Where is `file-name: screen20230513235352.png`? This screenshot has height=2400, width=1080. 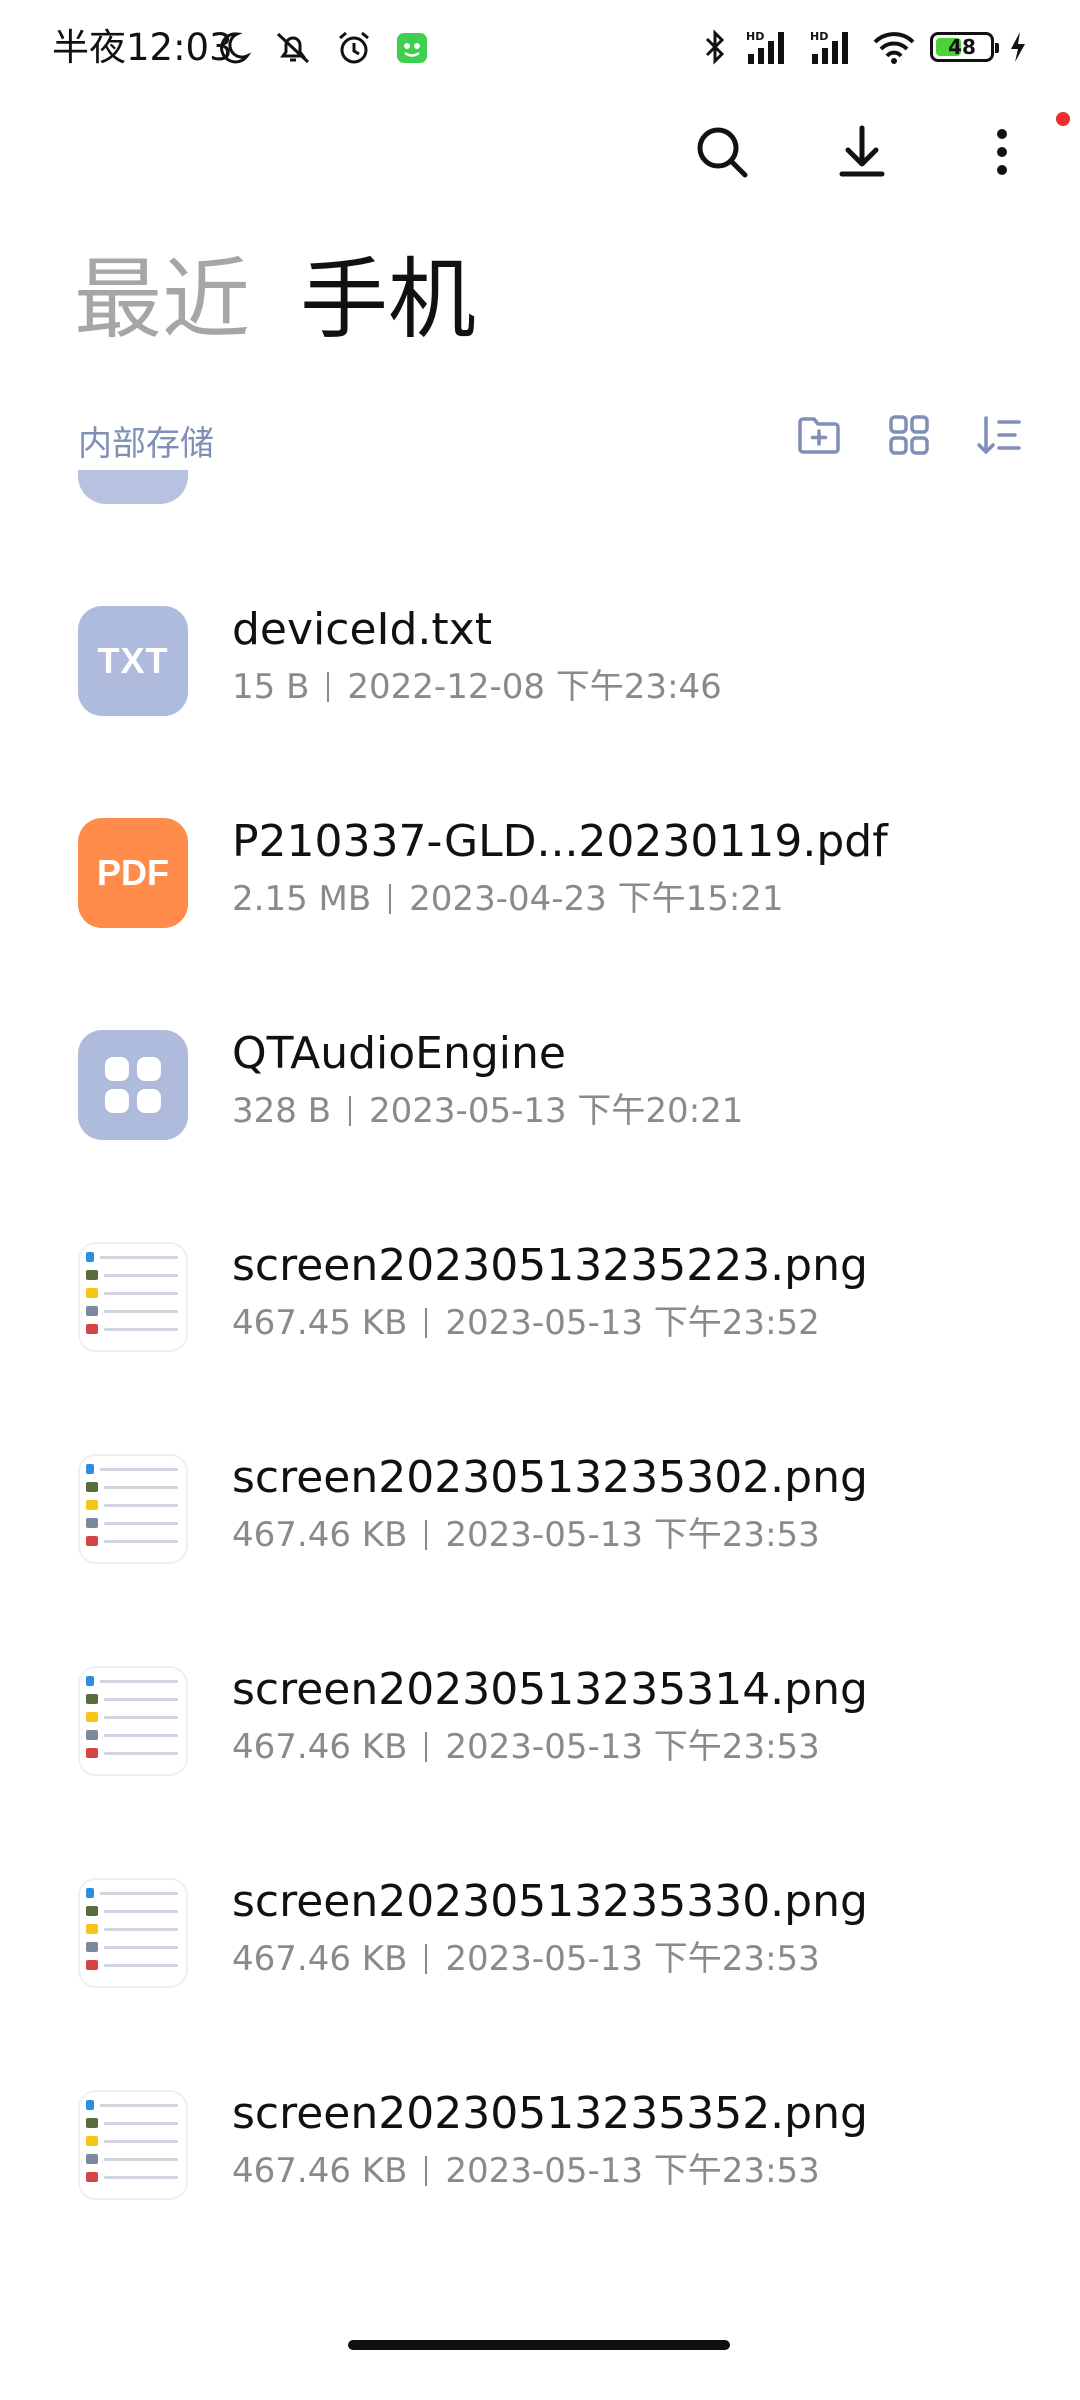
file-name: screen20230513235352.png is located at coordinates (550, 2113).